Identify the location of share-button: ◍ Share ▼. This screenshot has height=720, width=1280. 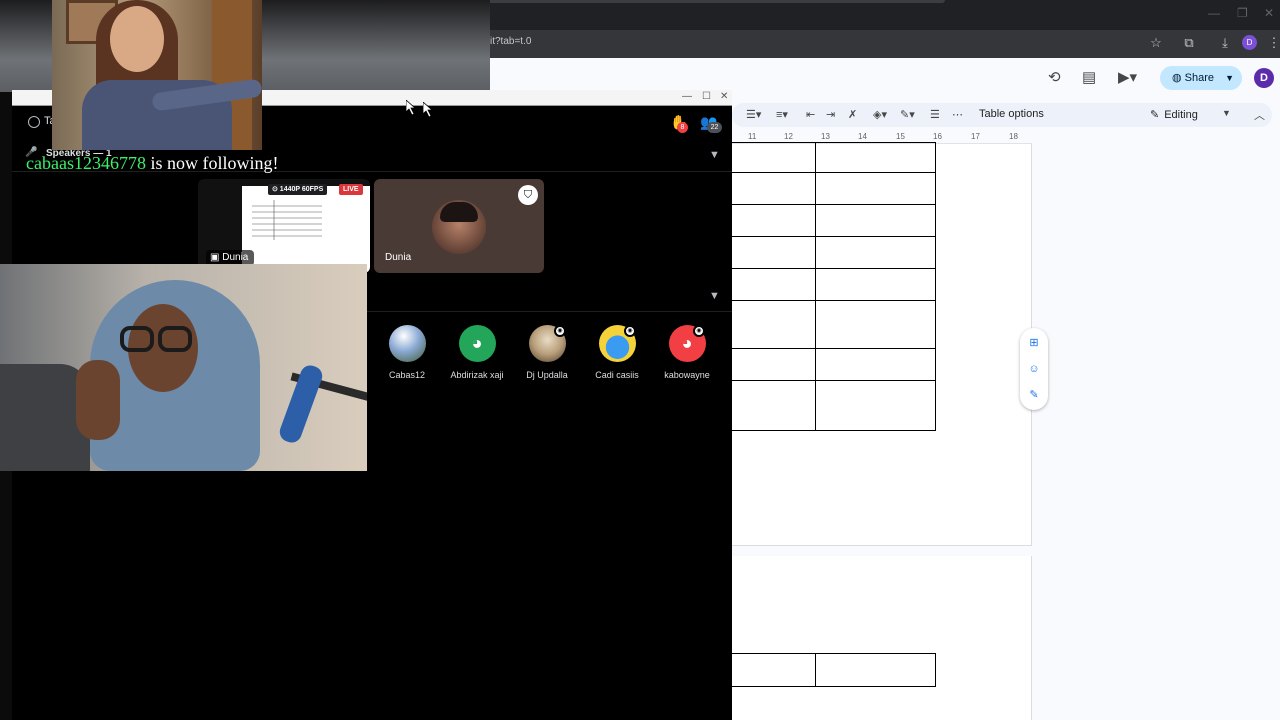
(1201, 78).